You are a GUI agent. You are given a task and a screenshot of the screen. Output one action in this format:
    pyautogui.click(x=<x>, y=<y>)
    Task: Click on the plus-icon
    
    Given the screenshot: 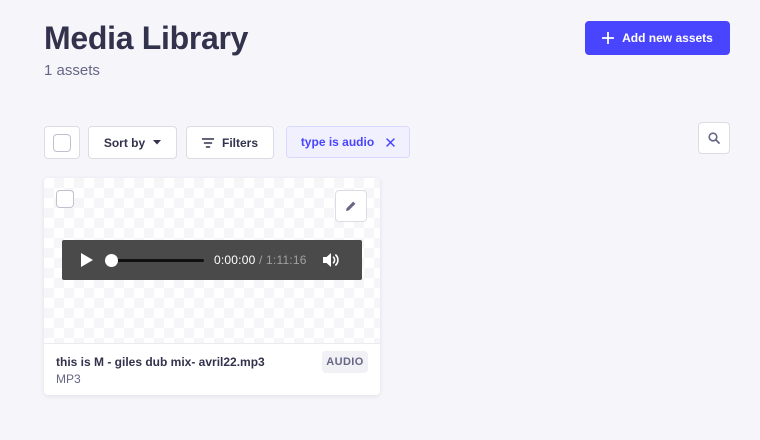 What is the action you would take?
    pyautogui.click(x=608, y=38)
    